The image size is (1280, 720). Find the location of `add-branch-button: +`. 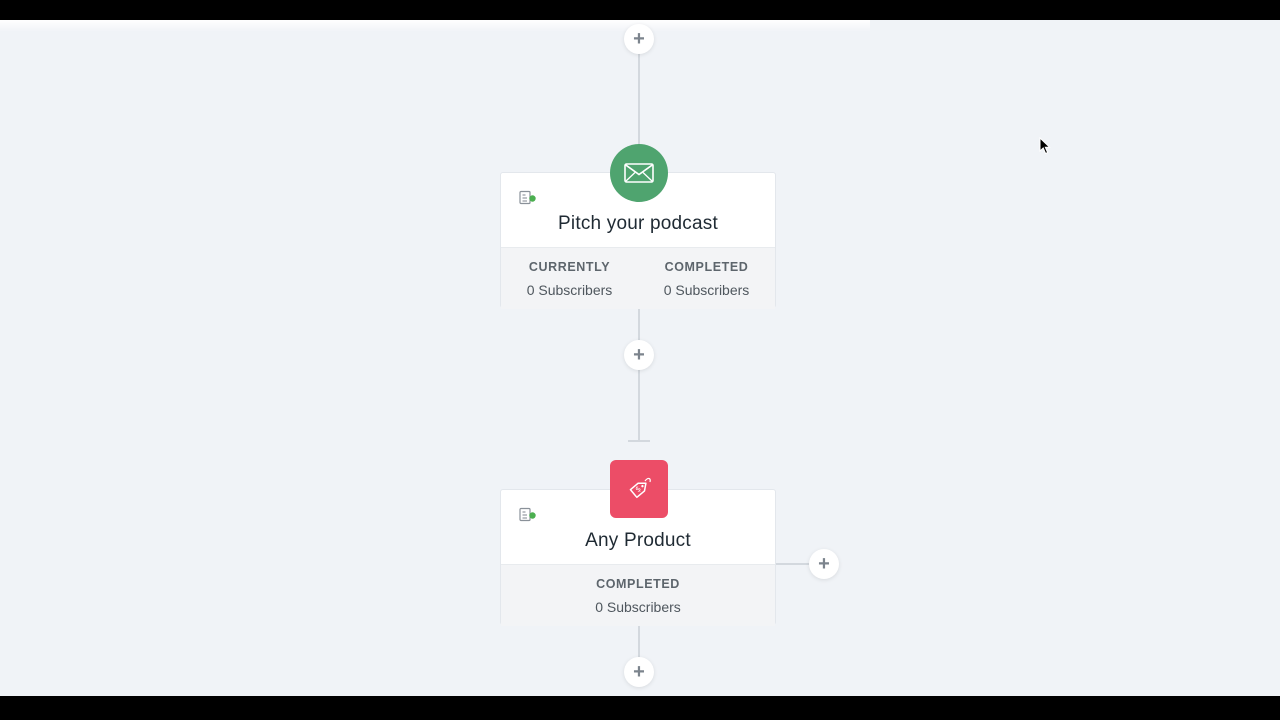

add-branch-button: + is located at coordinates (824, 564).